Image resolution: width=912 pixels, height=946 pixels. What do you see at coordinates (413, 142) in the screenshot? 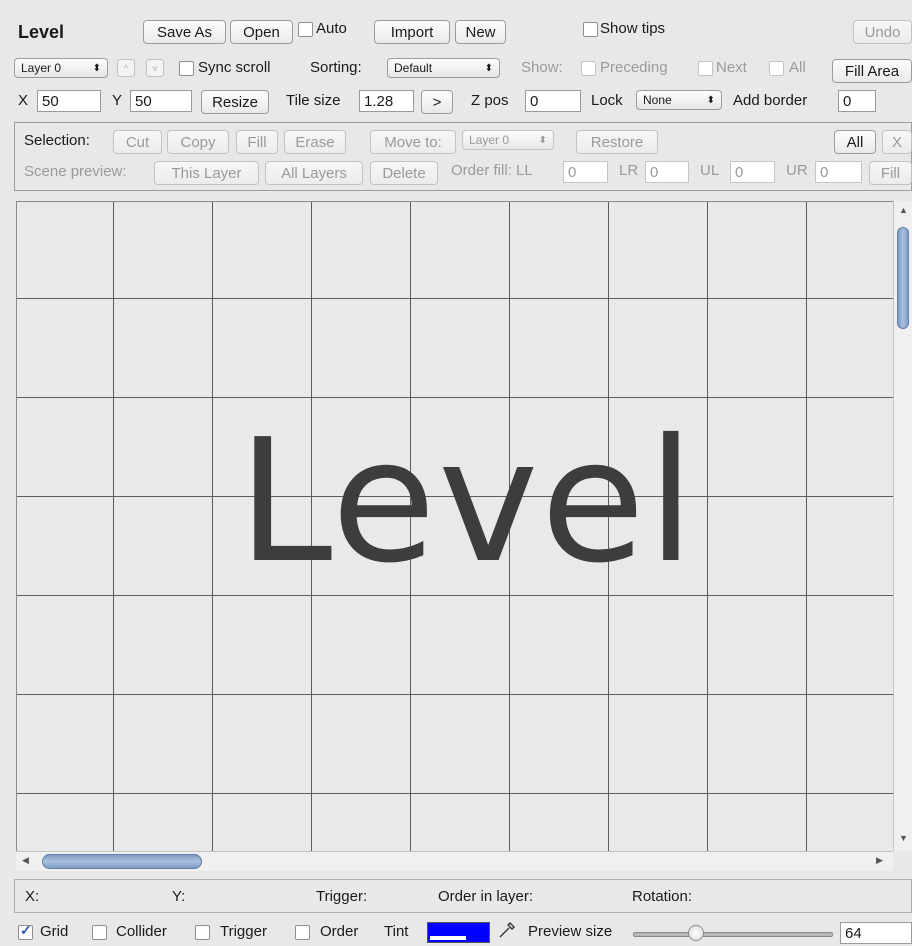
I see `move-to-button: Move to:` at bounding box center [413, 142].